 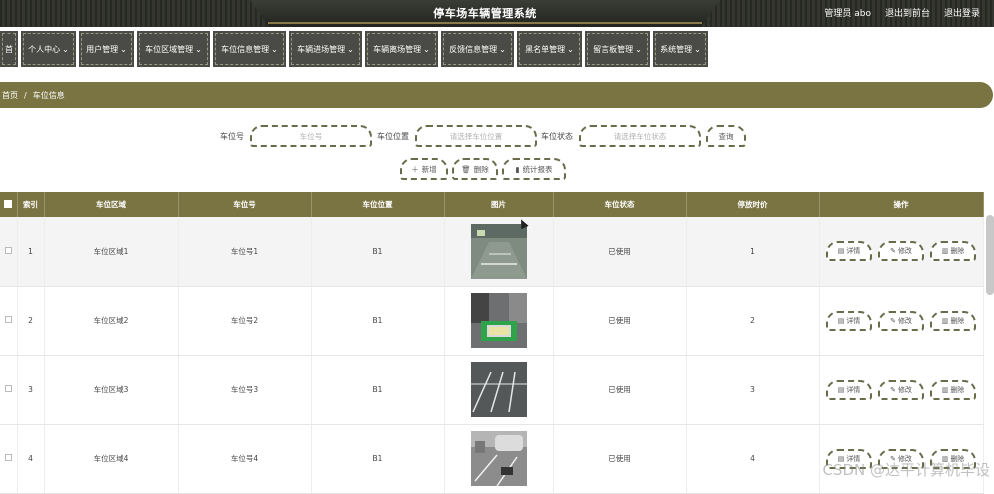 What do you see at coordinates (477, 49) in the screenshot?
I see `nav-item: 反馈信息管理⌄` at bounding box center [477, 49].